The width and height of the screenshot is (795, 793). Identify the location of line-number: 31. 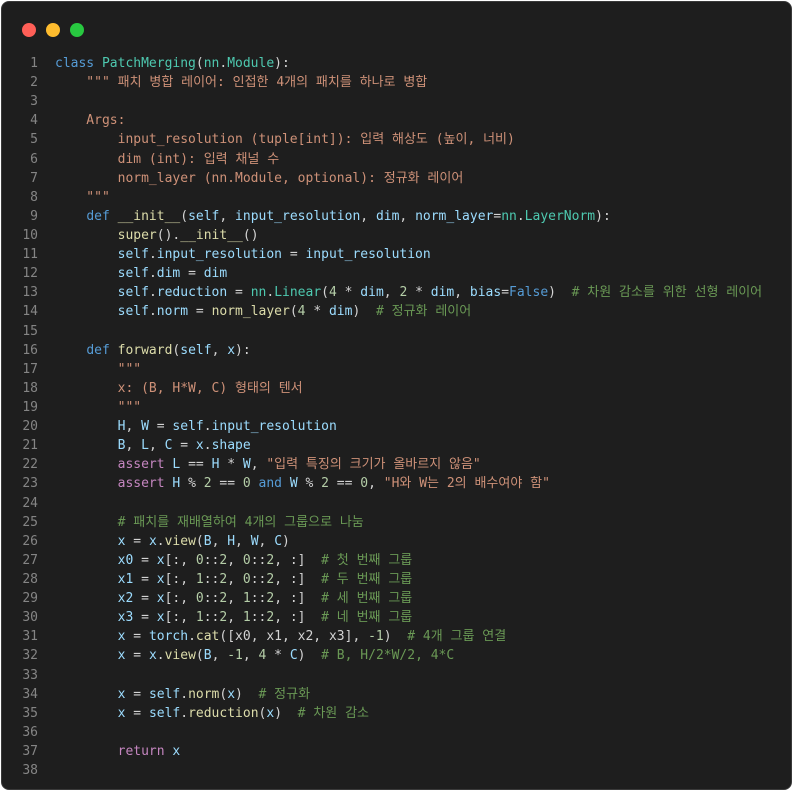
(30, 637).